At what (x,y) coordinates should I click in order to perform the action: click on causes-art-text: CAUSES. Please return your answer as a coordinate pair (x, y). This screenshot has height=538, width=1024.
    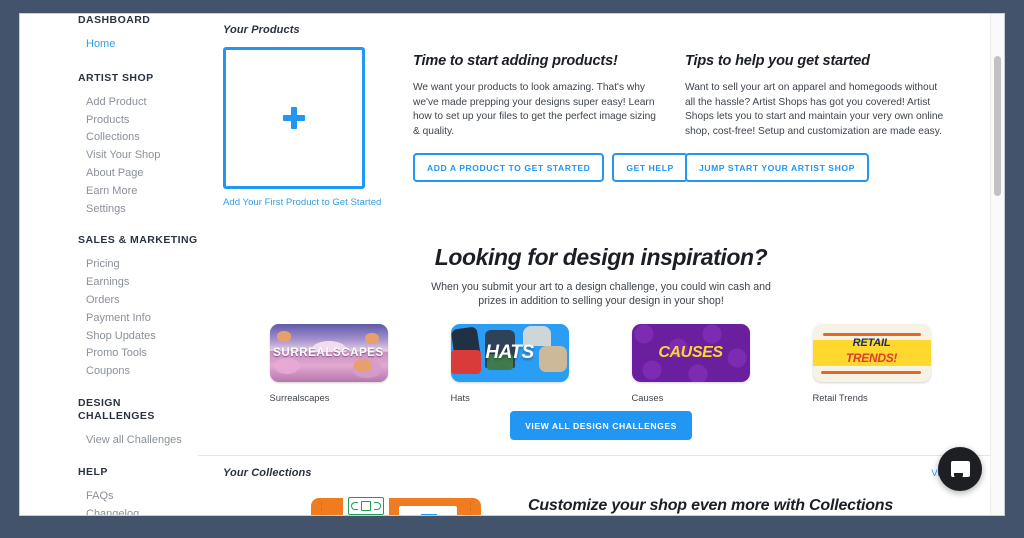
    Looking at the image, I should click on (690, 352).